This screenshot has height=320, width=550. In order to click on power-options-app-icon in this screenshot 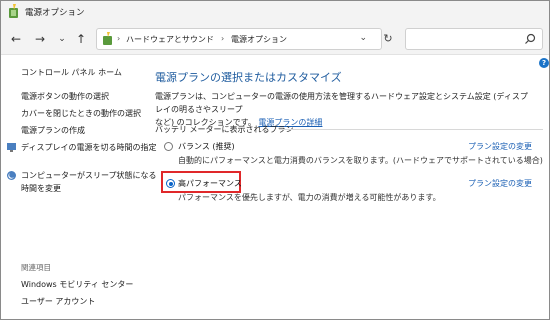, I will do `click(13, 11)`.